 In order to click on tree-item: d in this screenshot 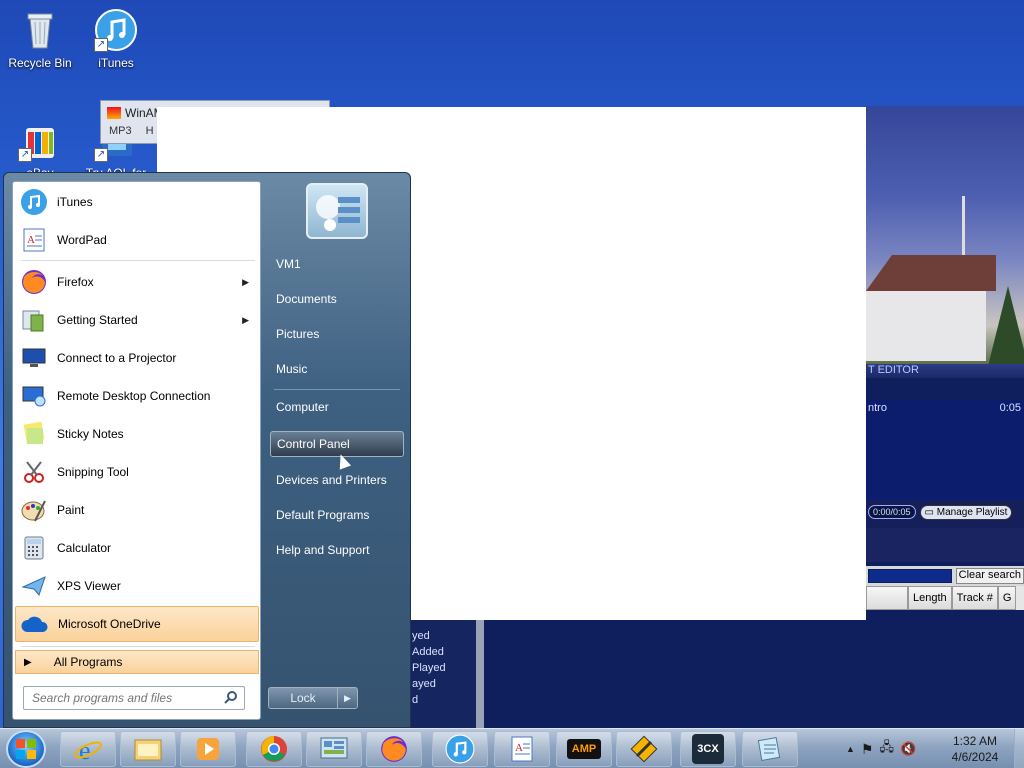, I will do `click(443, 700)`.